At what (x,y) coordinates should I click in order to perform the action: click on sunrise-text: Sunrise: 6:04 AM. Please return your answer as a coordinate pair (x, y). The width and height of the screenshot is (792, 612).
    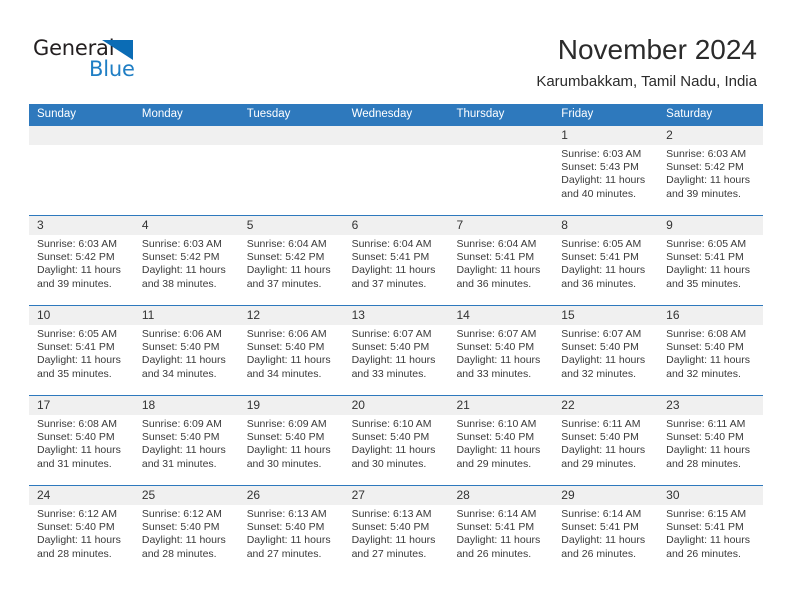
    Looking at the image, I should click on (391, 244).